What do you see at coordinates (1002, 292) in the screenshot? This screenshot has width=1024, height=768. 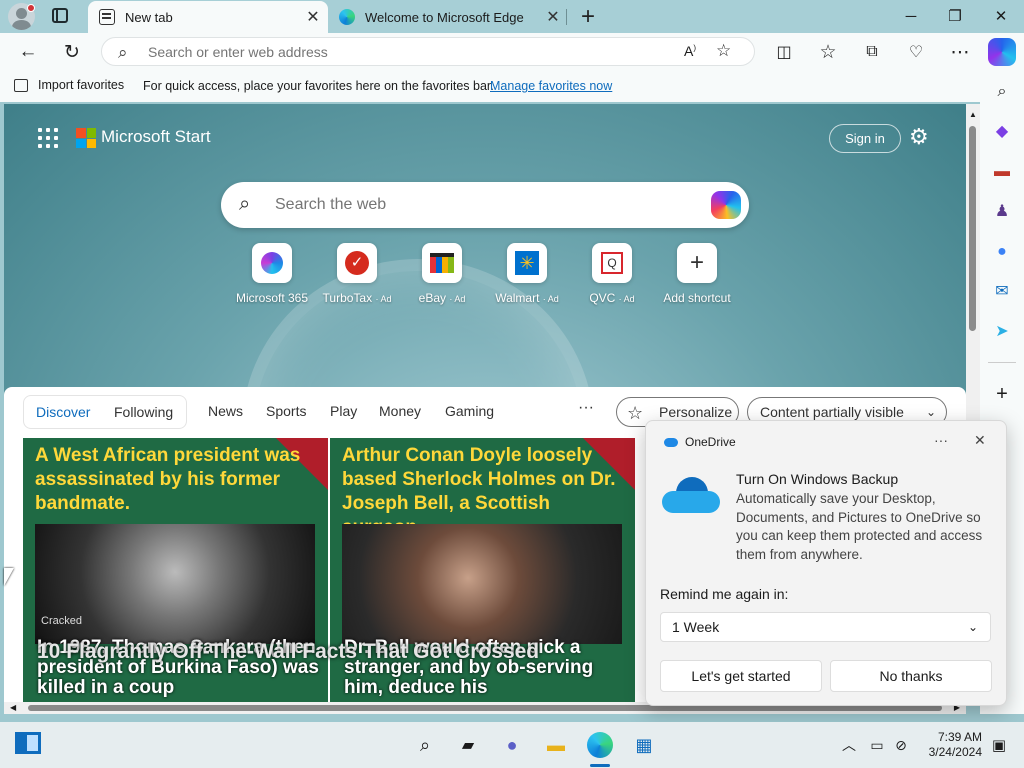 I see `outlook-icon: ✉` at bounding box center [1002, 292].